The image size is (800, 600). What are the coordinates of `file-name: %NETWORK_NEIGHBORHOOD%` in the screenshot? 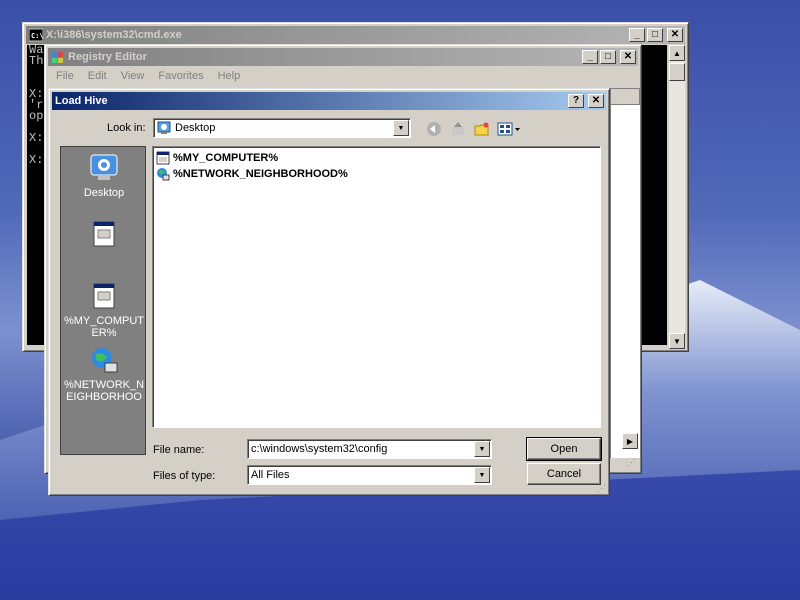 It's located at (260, 174).